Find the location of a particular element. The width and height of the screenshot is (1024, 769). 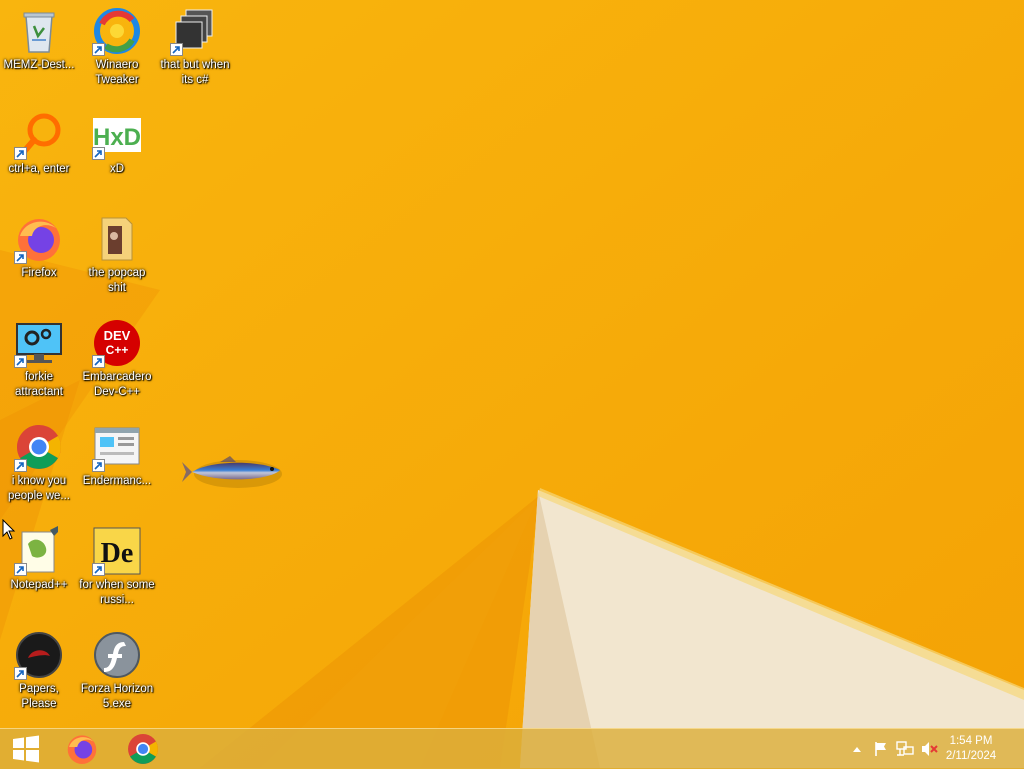

taskbar-firefox-button is located at coordinates (82, 749).